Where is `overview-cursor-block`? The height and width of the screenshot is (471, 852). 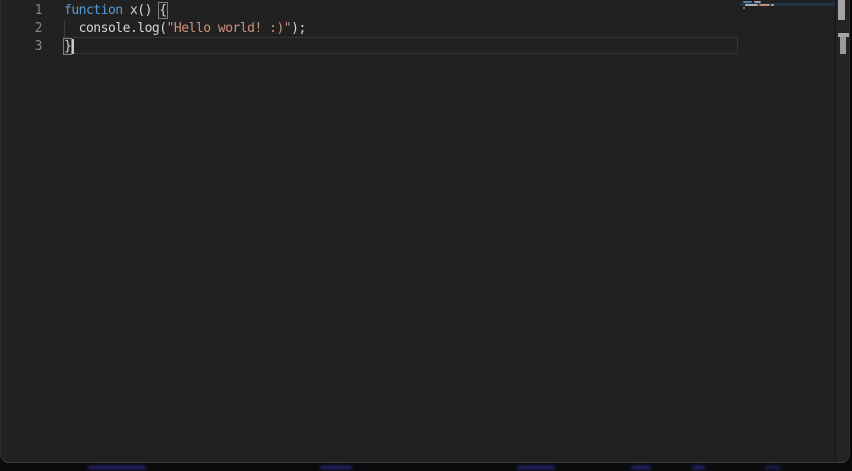
overview-cursor-block is located at coordinates (843, 45).